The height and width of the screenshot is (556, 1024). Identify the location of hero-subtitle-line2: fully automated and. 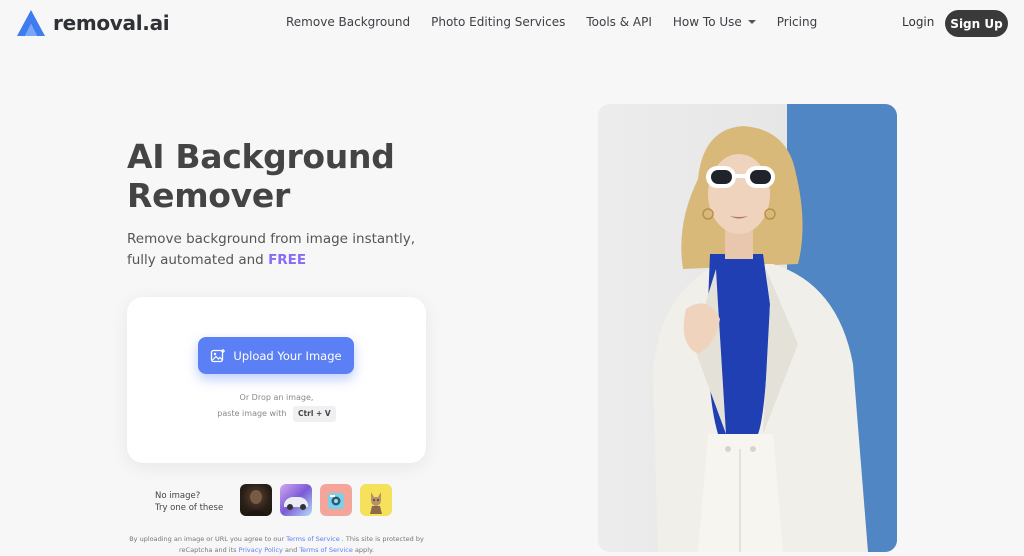
(195, 260).